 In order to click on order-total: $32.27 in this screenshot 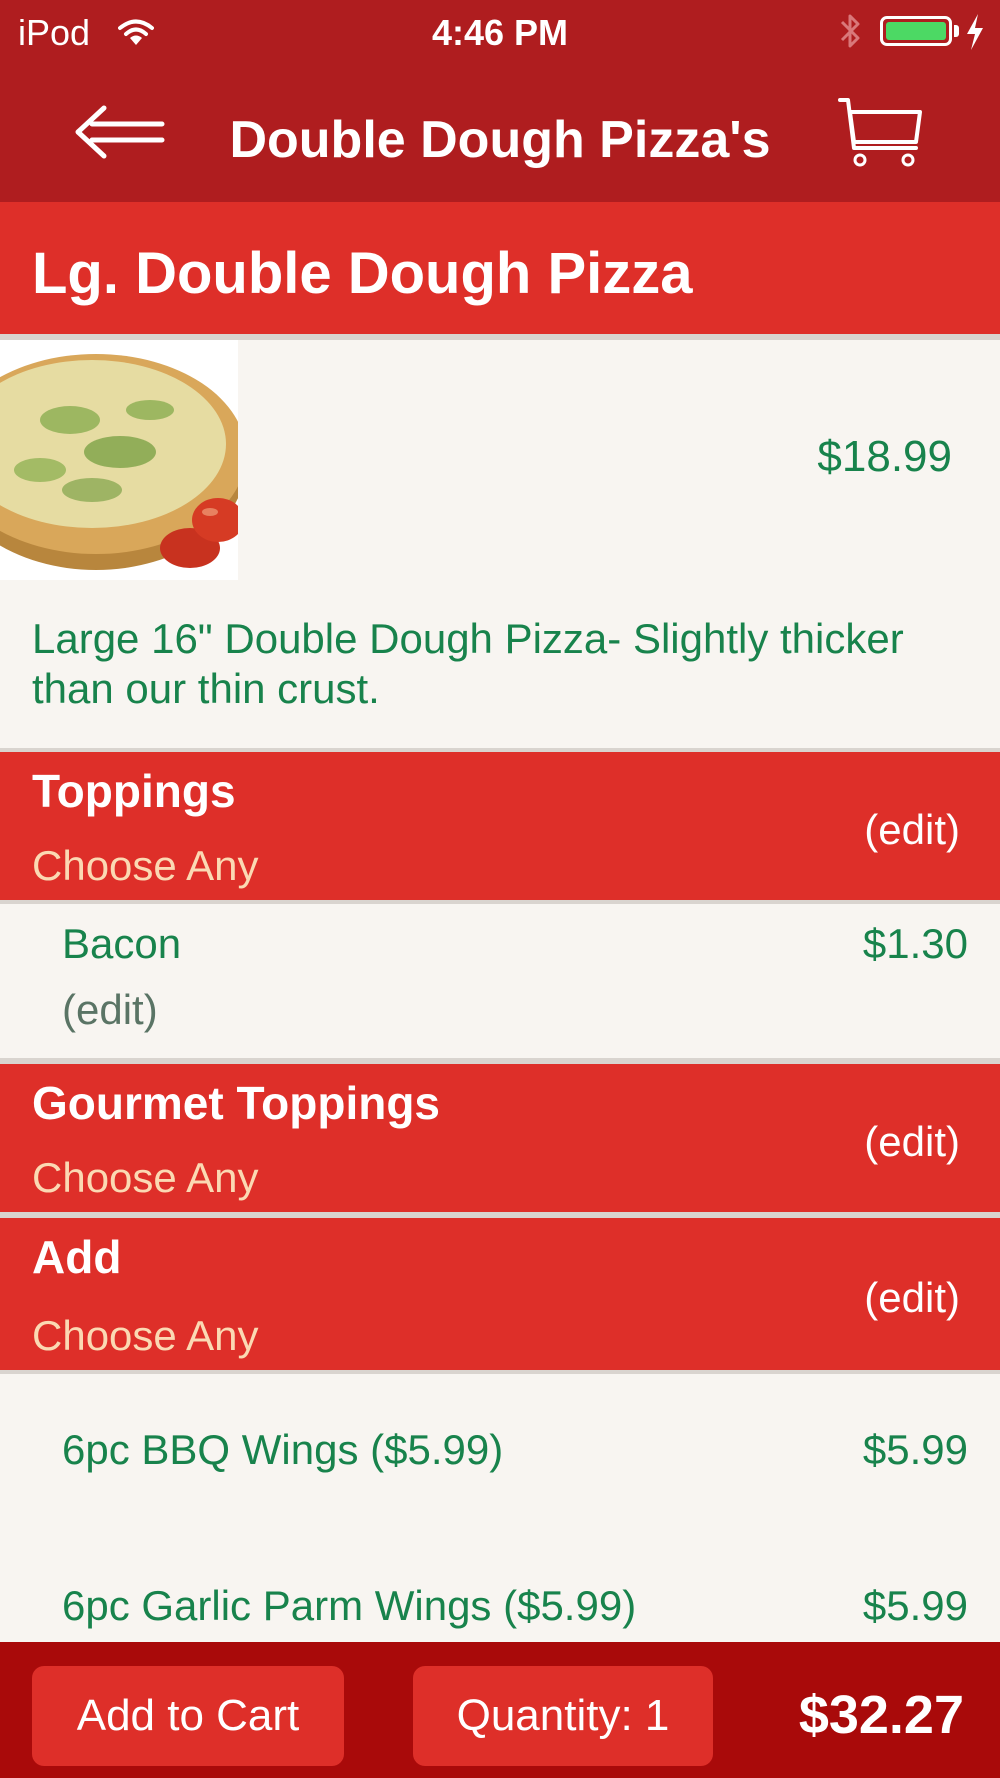, I will do `click(881, 1715)`.